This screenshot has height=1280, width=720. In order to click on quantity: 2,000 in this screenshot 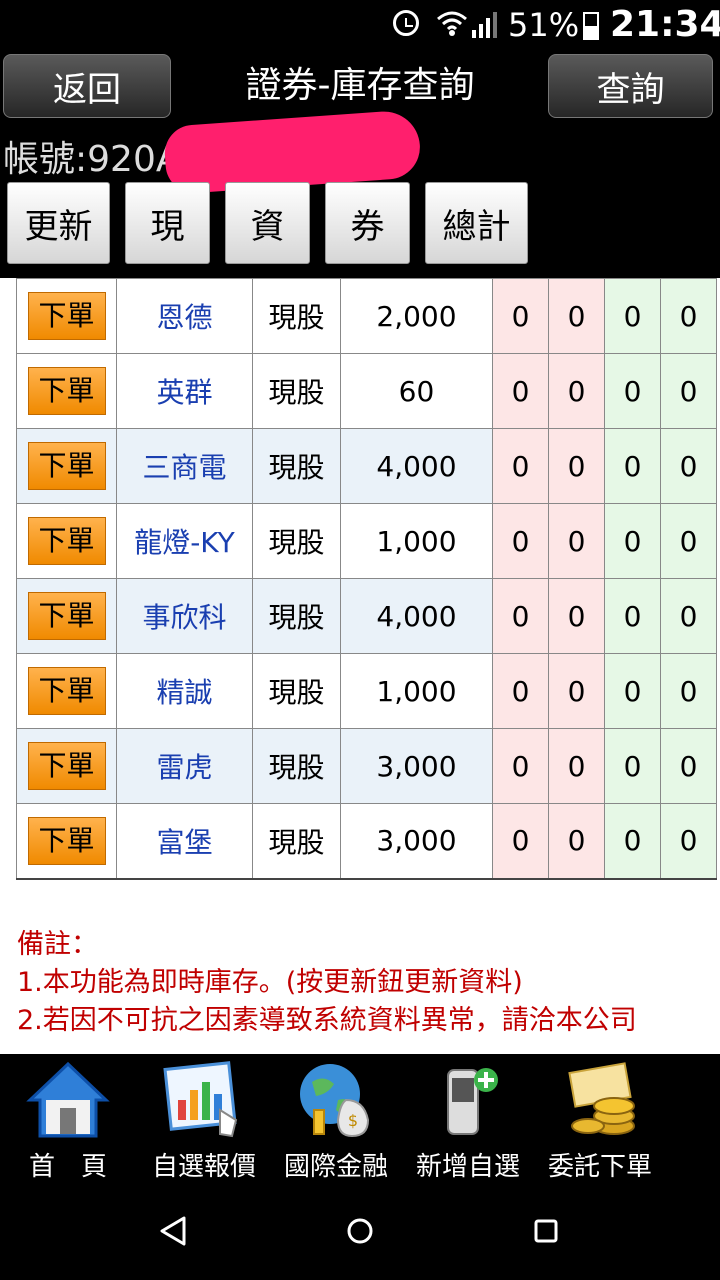, I will do `click(416, 316)`.